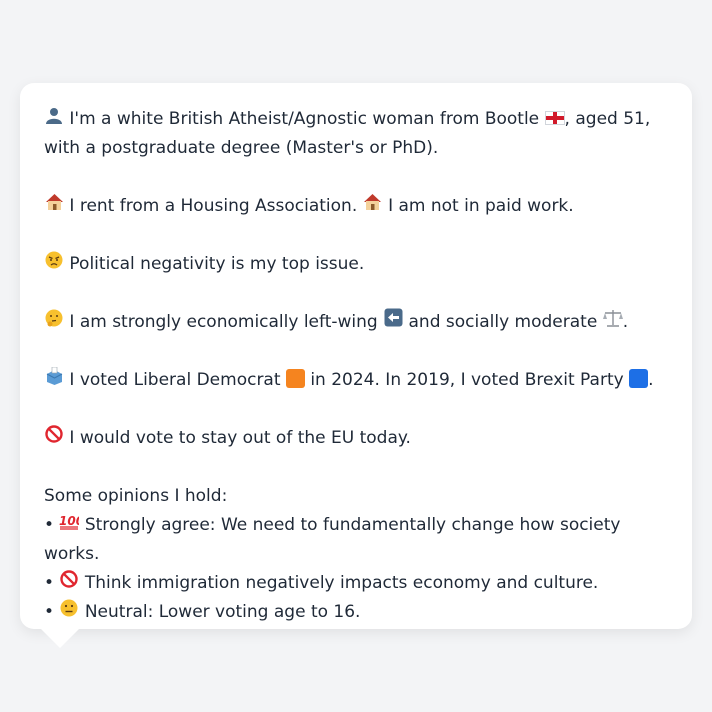 This screenshot has height=712, width=712. What do you see at coordinates (222, 612) in the screenshot?
I see `opinion-text: Neutral: Lower voting age to 16.` at bounding box center [222, 612].